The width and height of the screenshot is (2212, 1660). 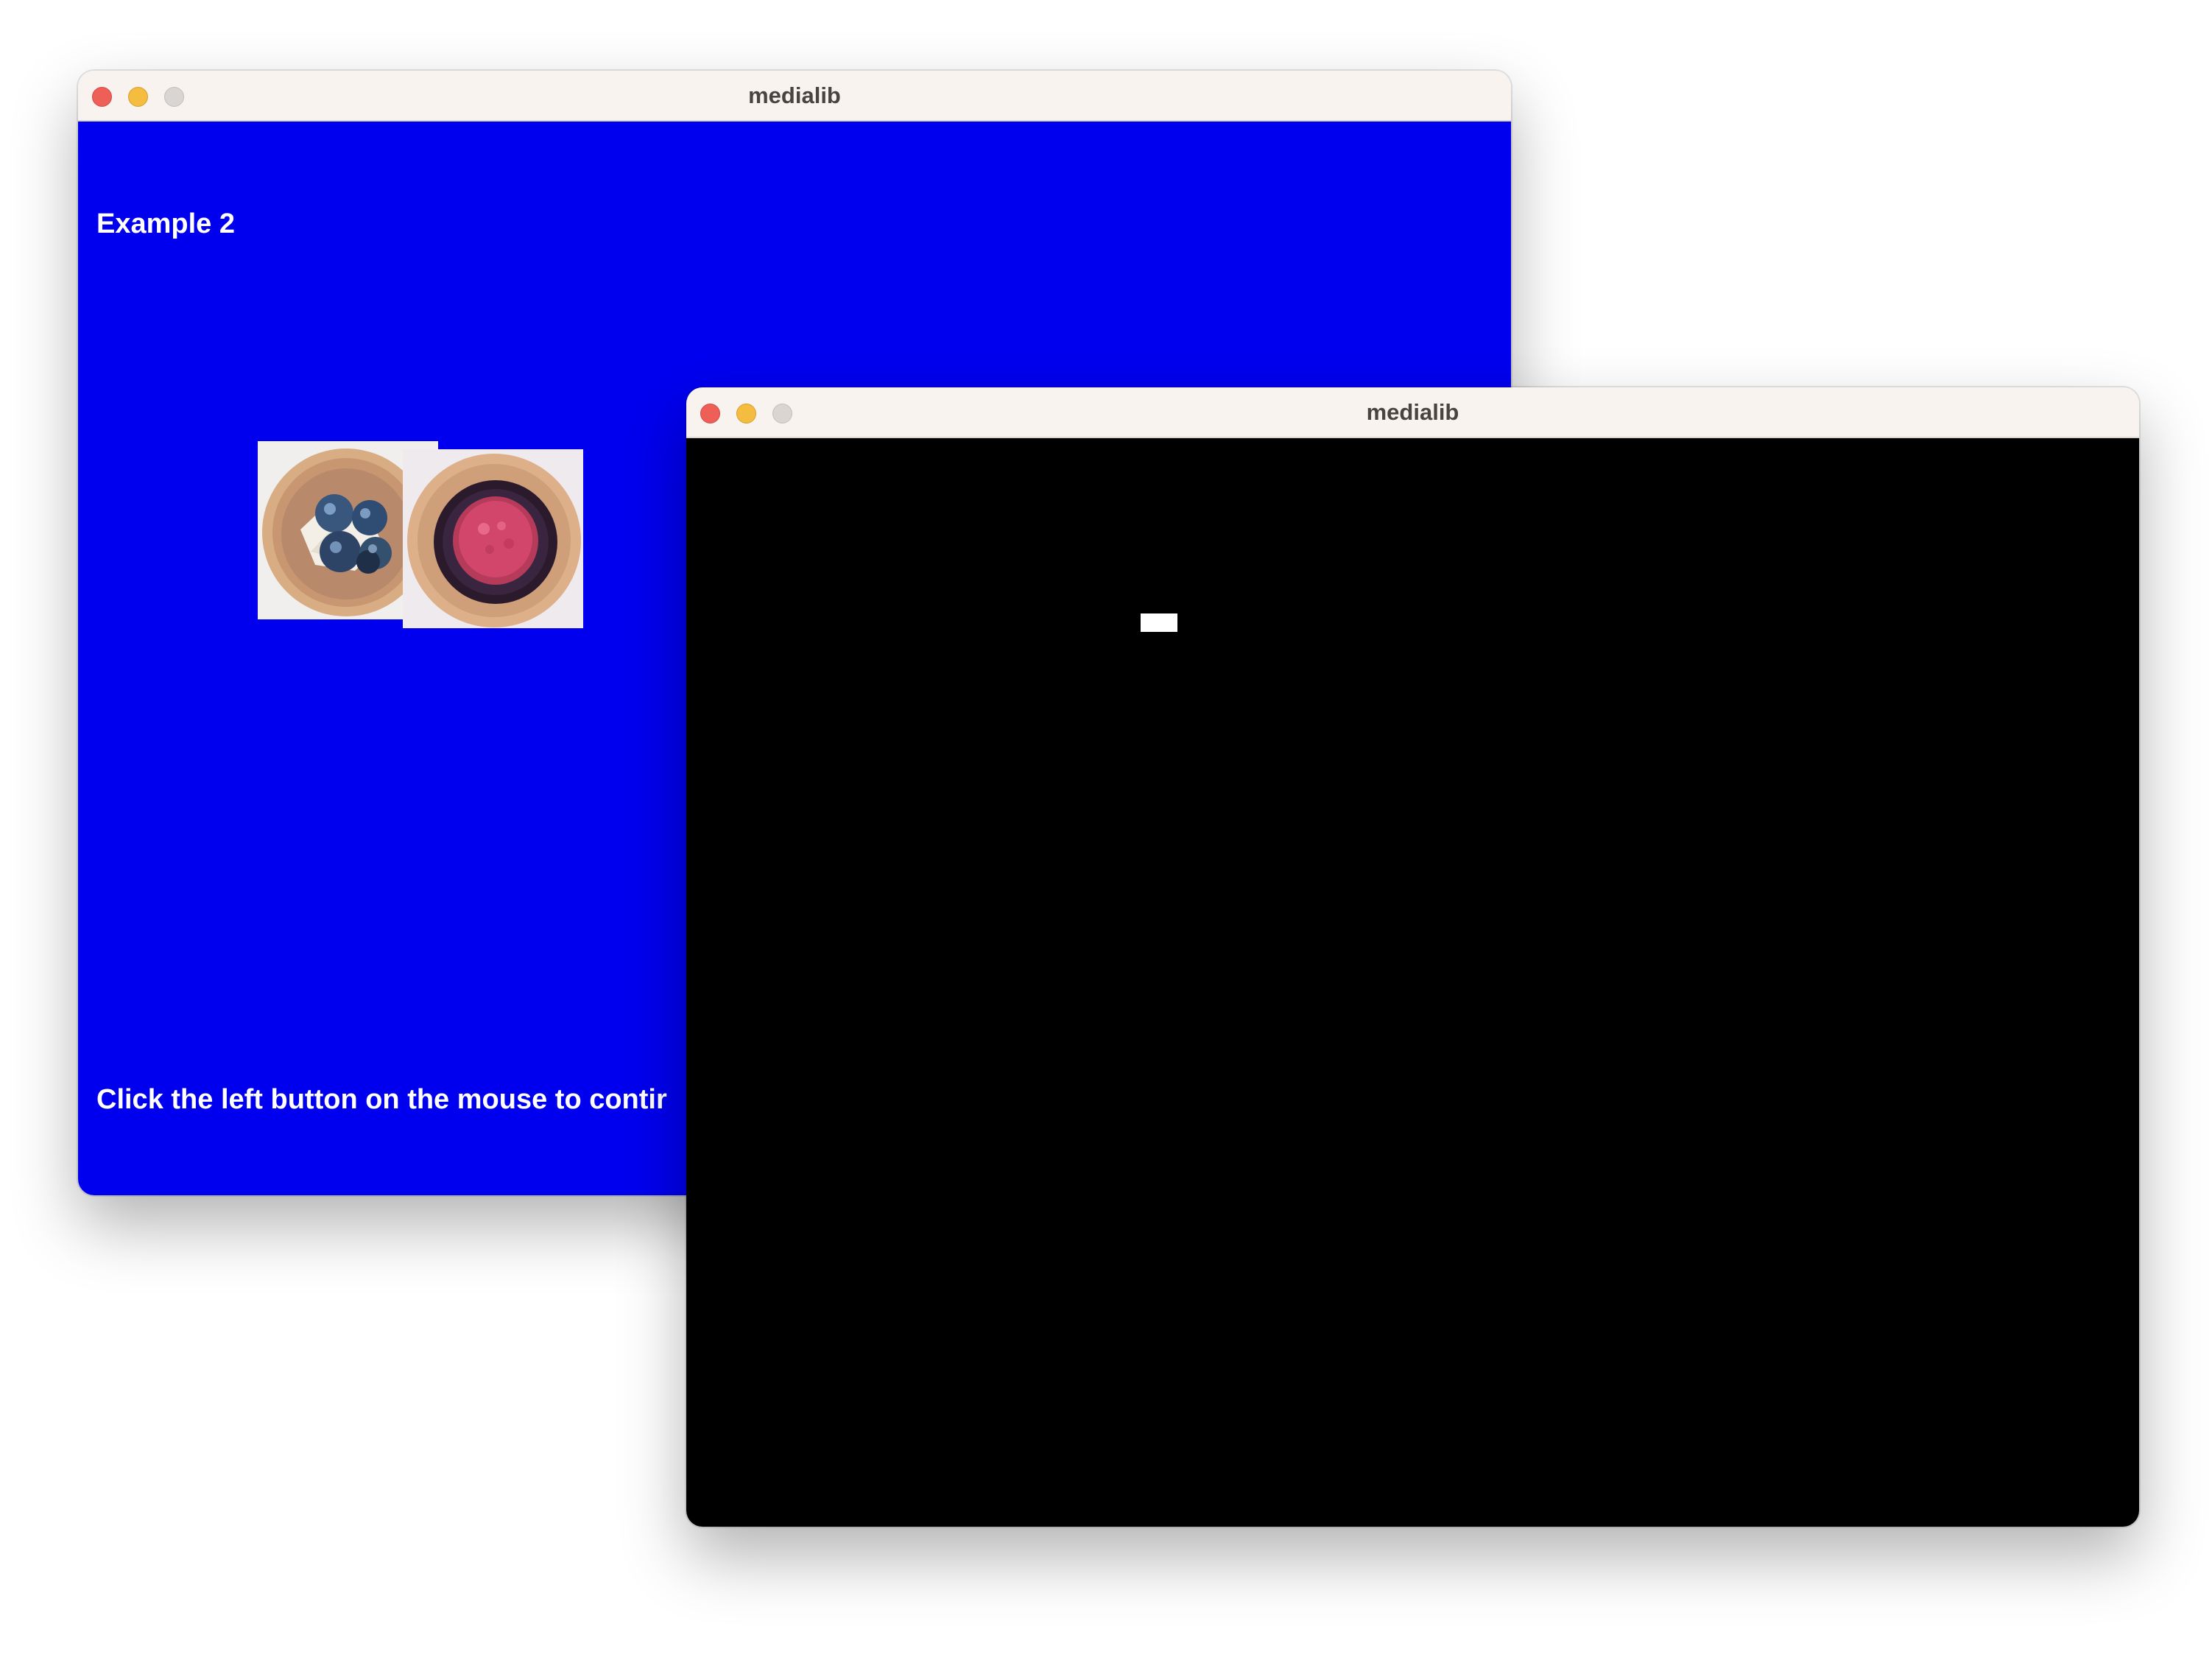 I want to click on front-window-titlebar: medialib, so click(x=1413, y=413).